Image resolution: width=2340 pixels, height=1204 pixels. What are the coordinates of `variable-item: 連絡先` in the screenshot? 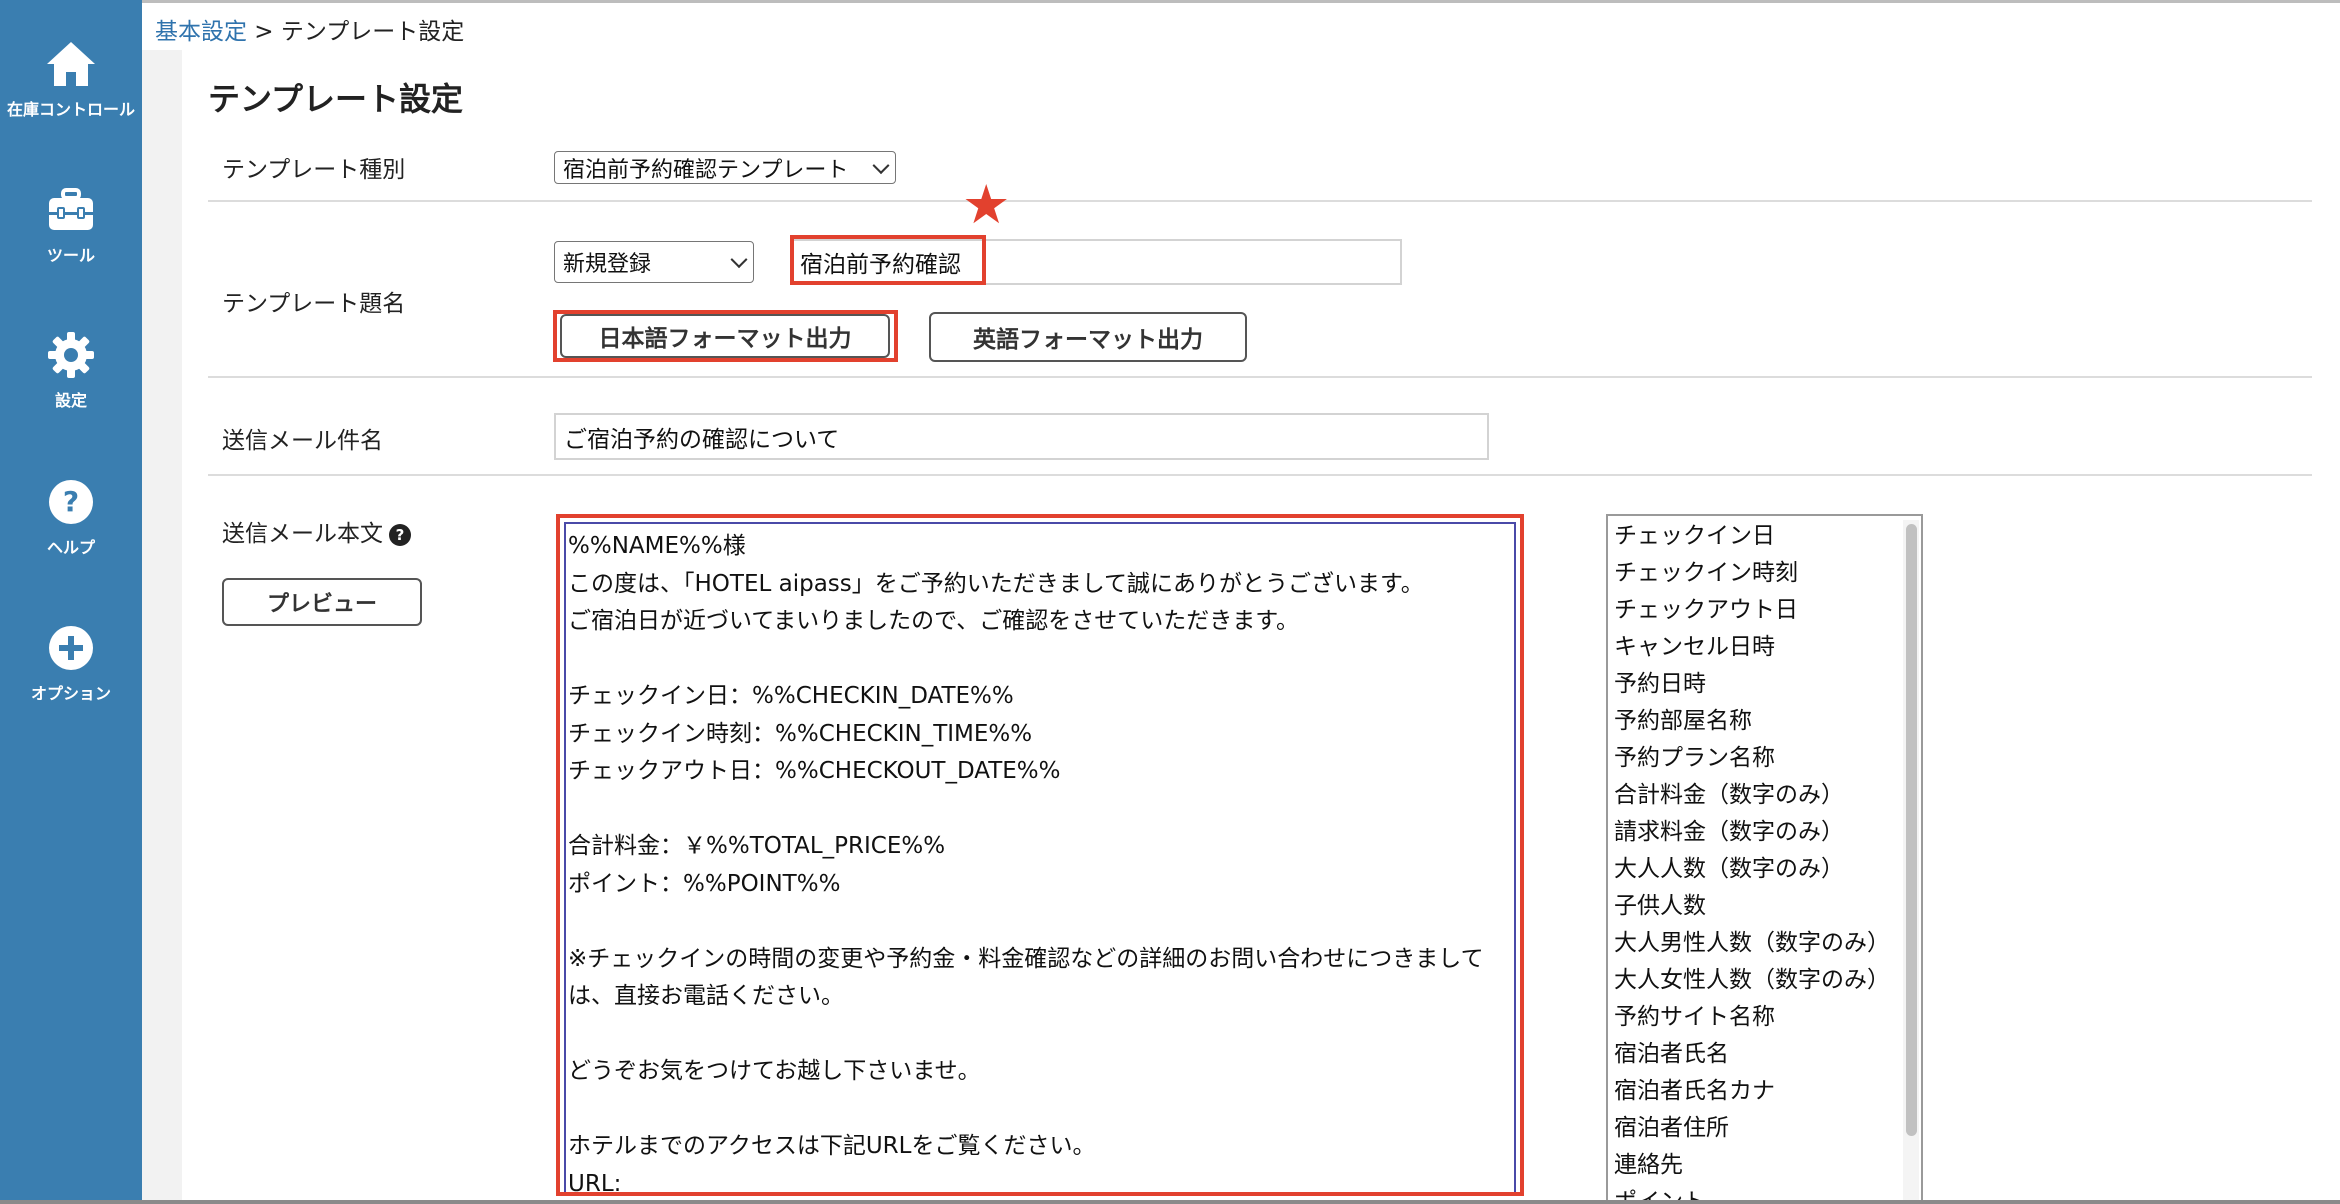 It's located at (1752, 1165).